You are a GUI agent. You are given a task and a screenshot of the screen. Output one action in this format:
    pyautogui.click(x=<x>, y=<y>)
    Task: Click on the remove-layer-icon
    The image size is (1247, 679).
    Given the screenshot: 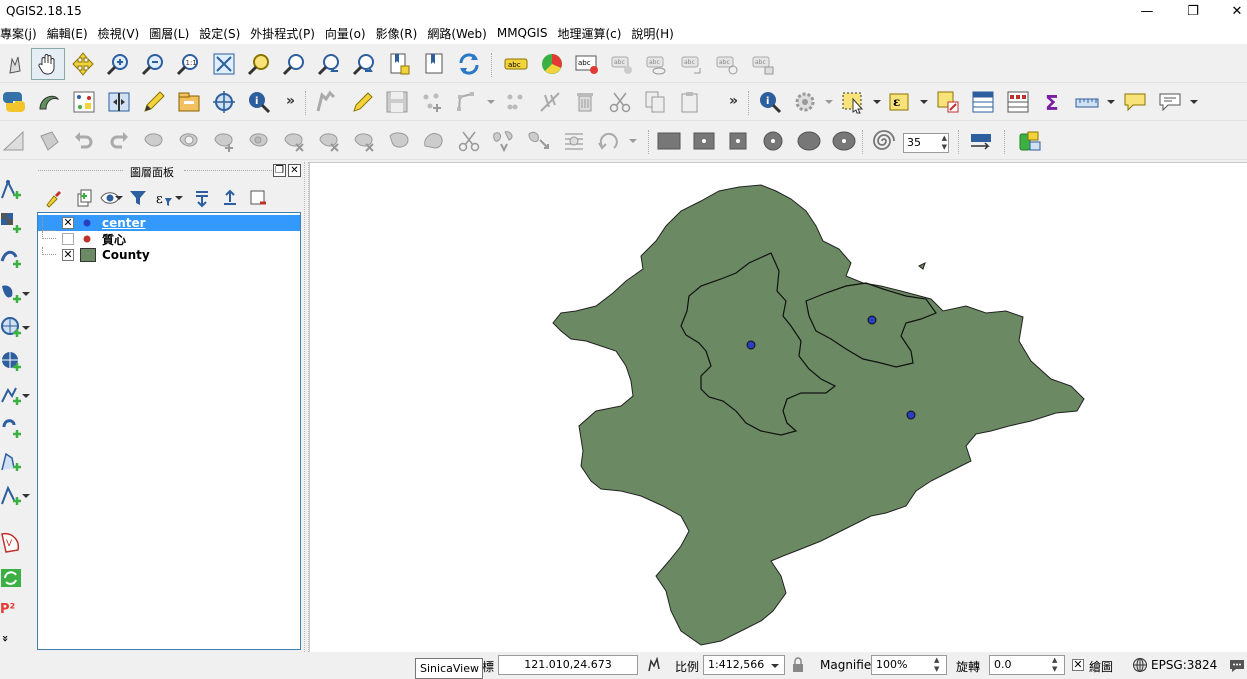 What is the action you would take?
    pyautogui.click(x=258, y=198)
    